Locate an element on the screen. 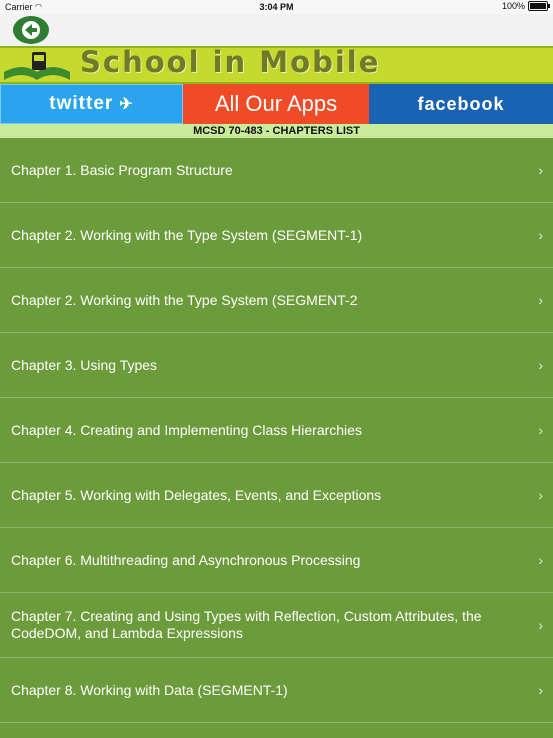  battery-indicator: 100% is located at coordinates (525, 6).